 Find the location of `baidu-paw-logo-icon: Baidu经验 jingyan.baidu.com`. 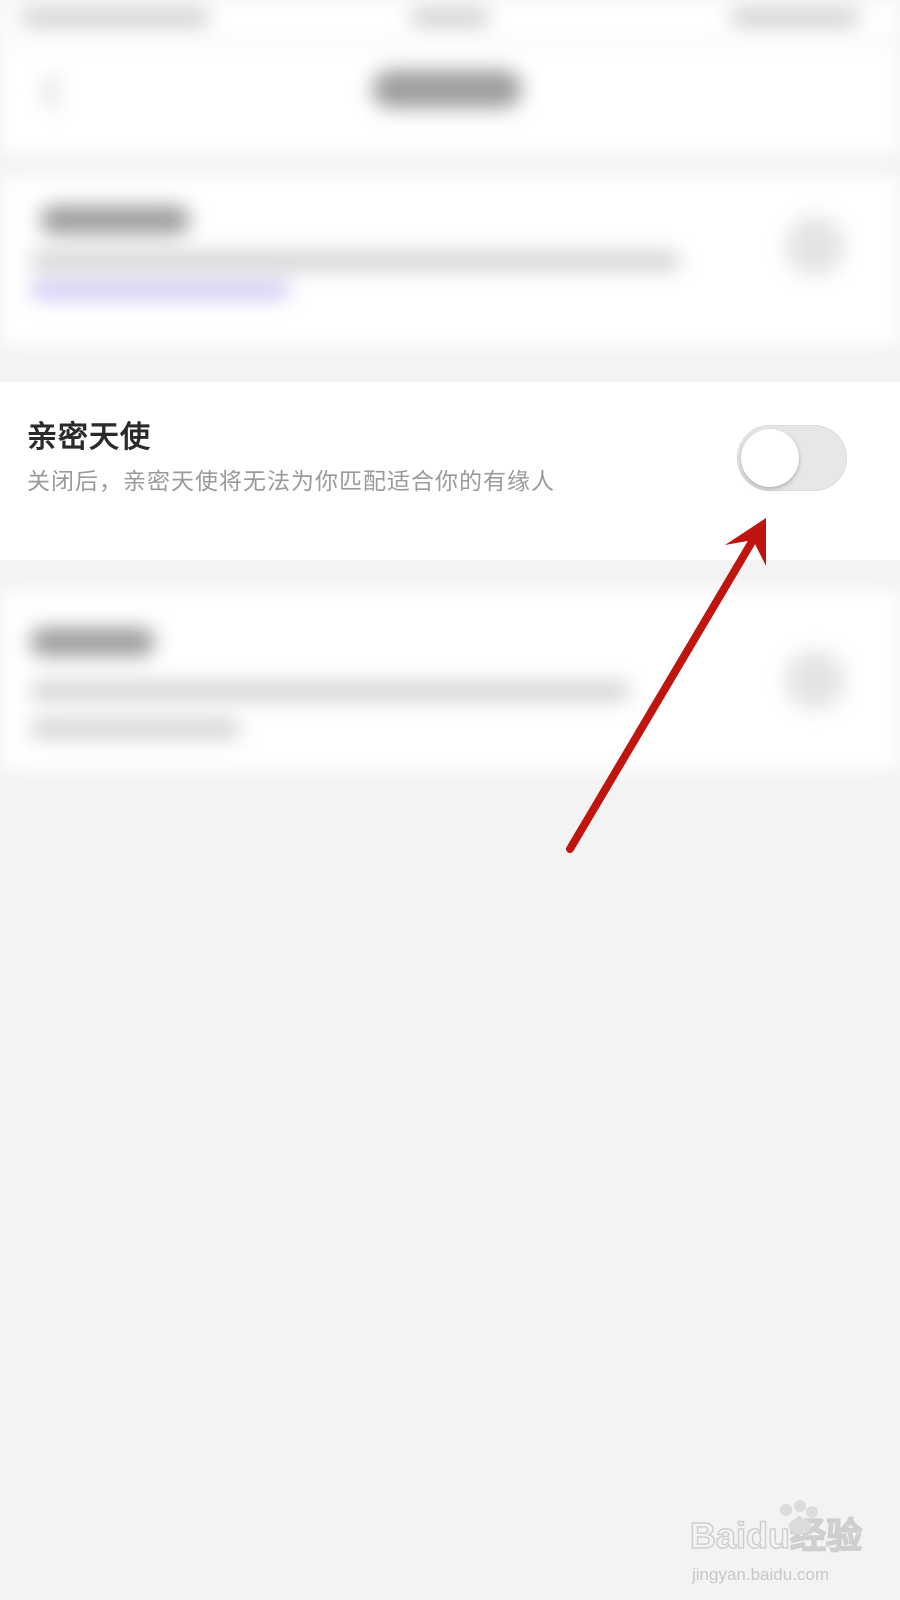

baidu-paw-logo-icon: Baidu经验 jingyan.baidu.com is located at coordinates (776, 1542).